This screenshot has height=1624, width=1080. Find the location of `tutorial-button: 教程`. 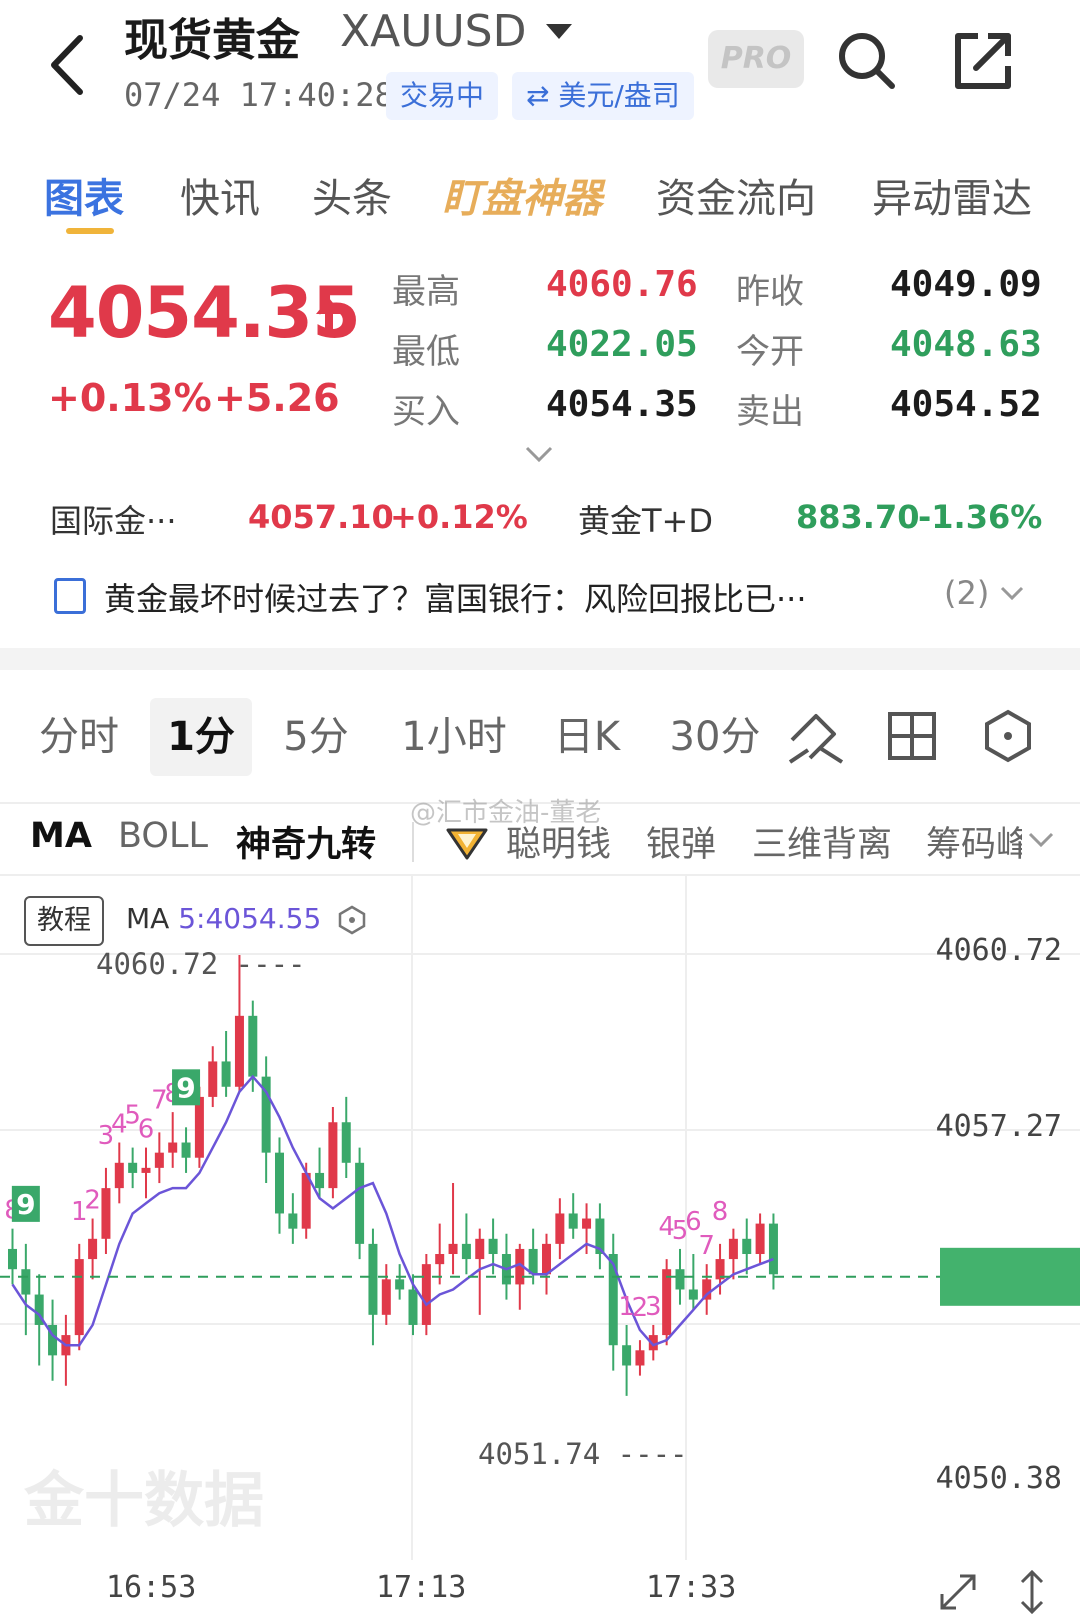

tutorial-button: 教程 is located at coordinates (64, 921).